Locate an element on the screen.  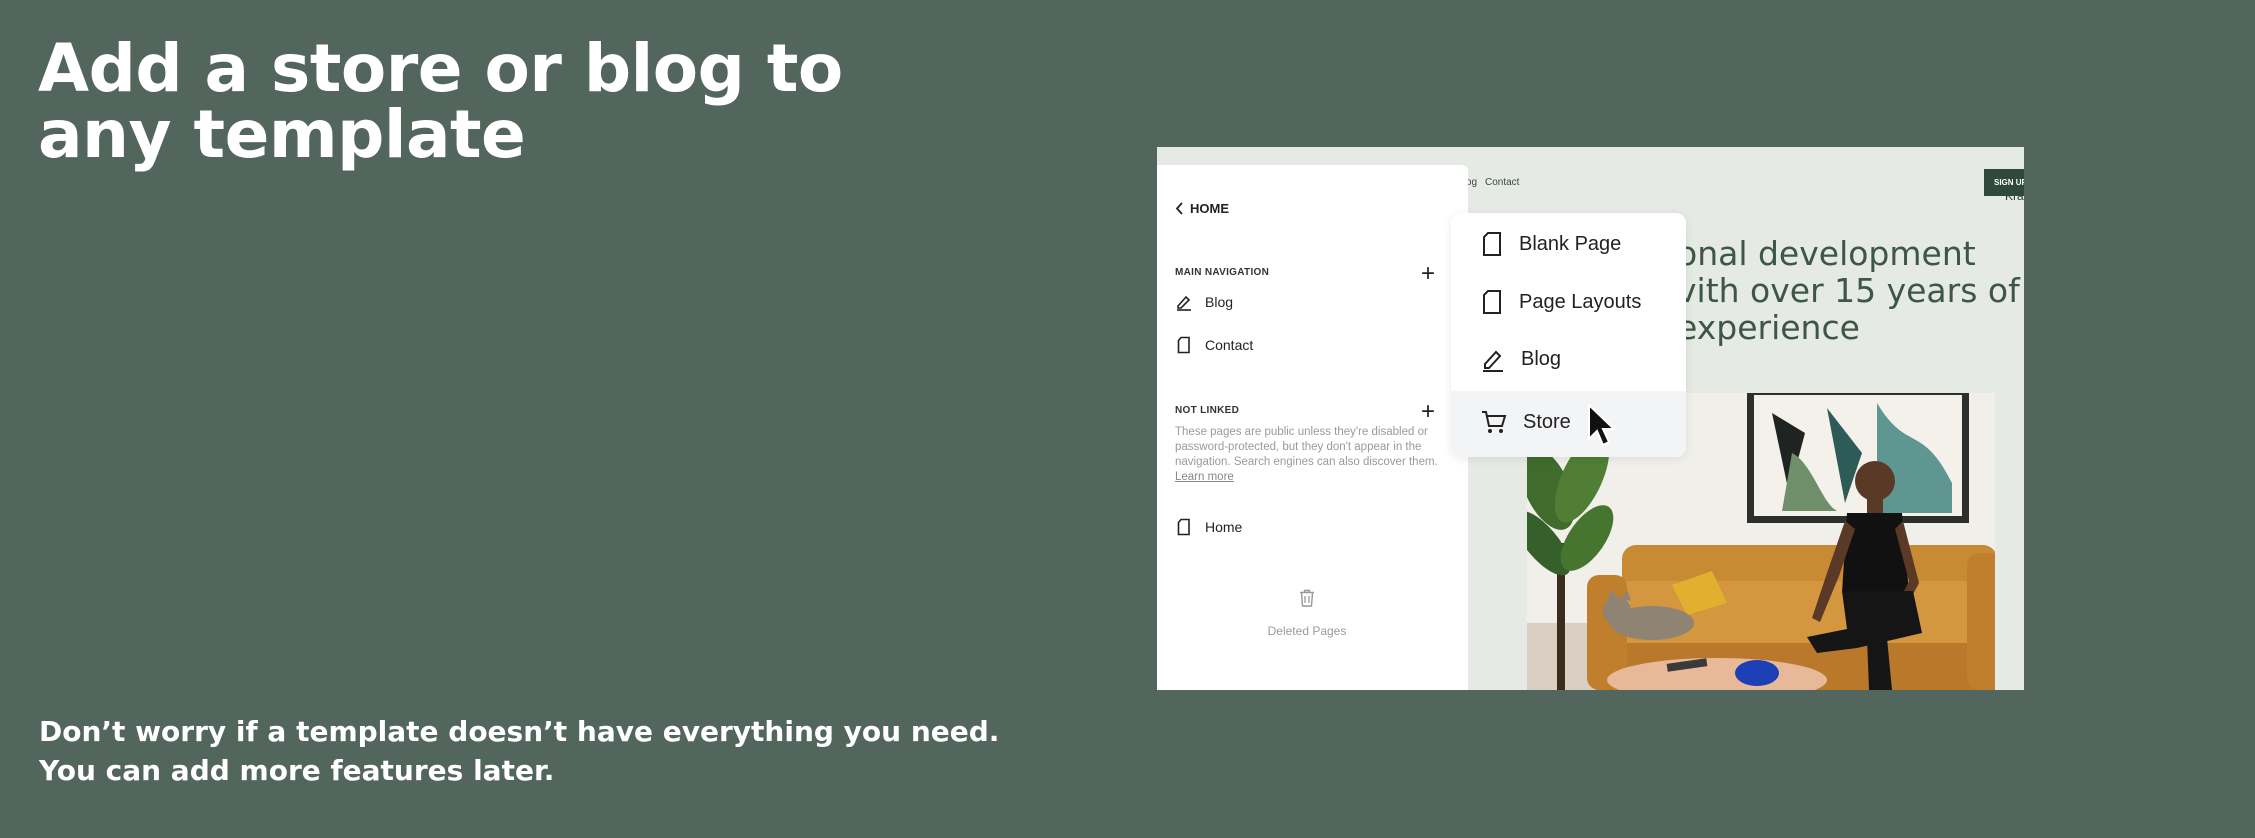
cart-icon is located at coordinates (1494, 422).